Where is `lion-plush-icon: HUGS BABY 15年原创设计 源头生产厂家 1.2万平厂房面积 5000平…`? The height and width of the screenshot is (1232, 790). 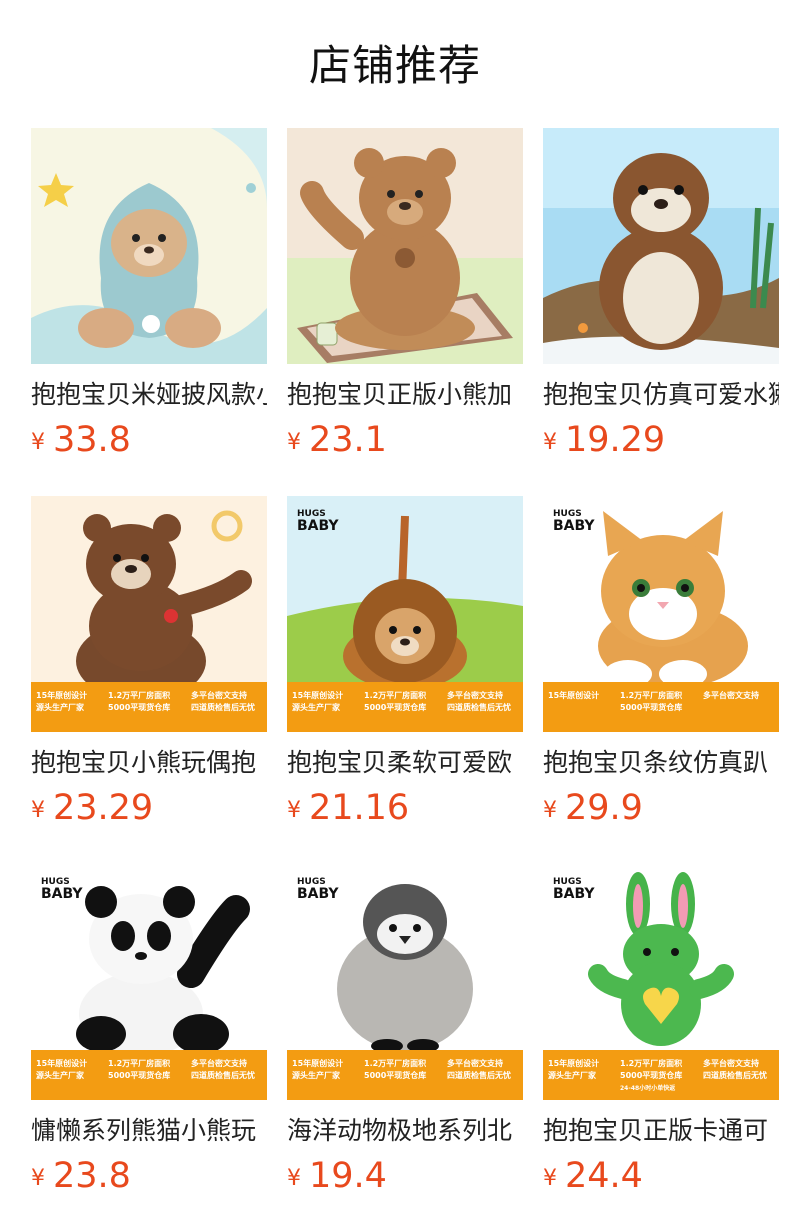 lion-plush-icon: HUGS BABY 15年原创设计 源头生产厂家 1.2万平厂房面积 5000平… is located at coordinates (405, 614).